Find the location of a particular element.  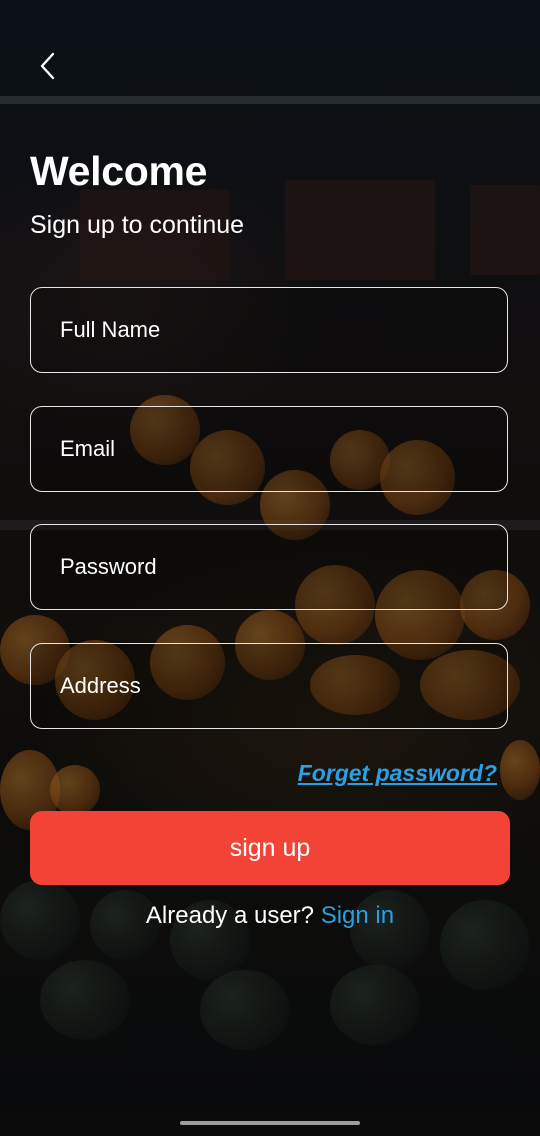

page-subtitle: Sign up to continue is located at coordinates (137, 225).